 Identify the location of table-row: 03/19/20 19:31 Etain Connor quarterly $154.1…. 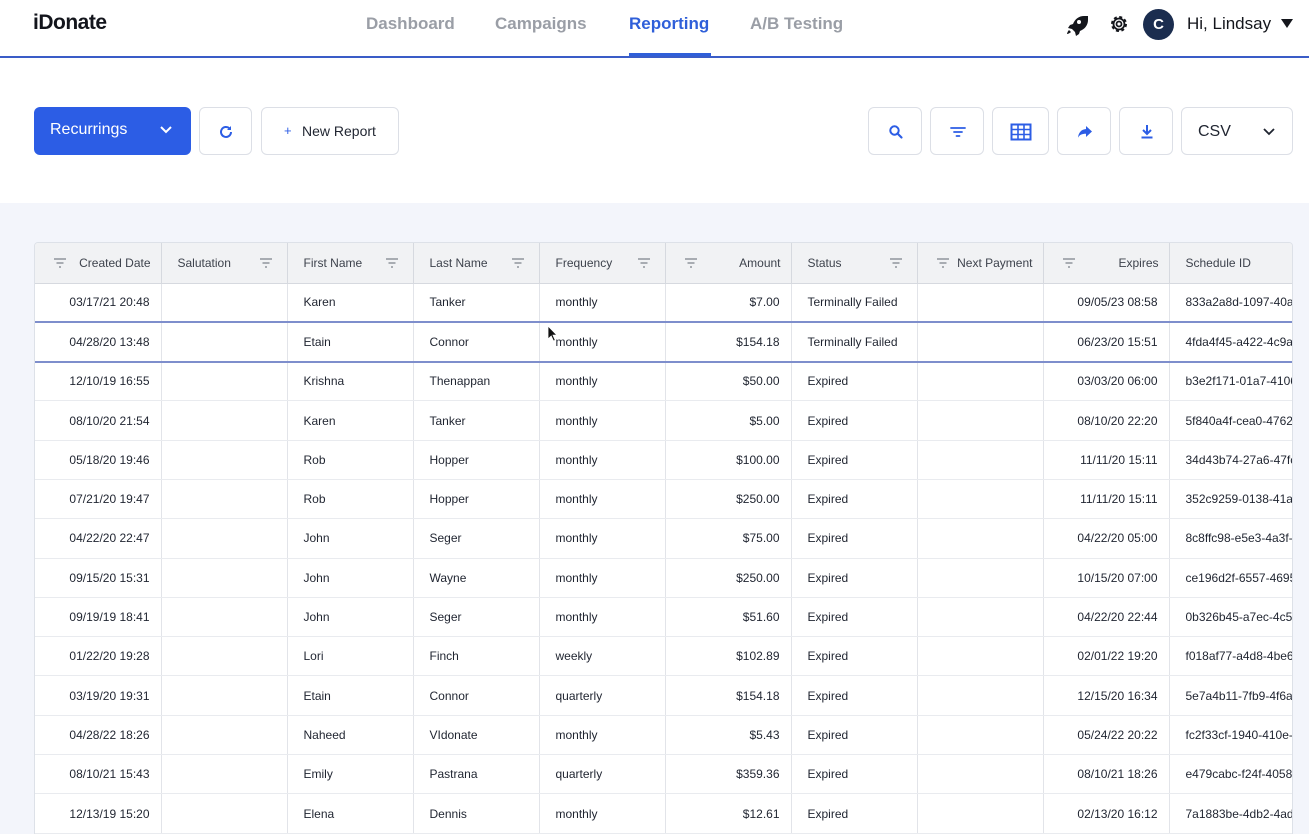
(663, 695).